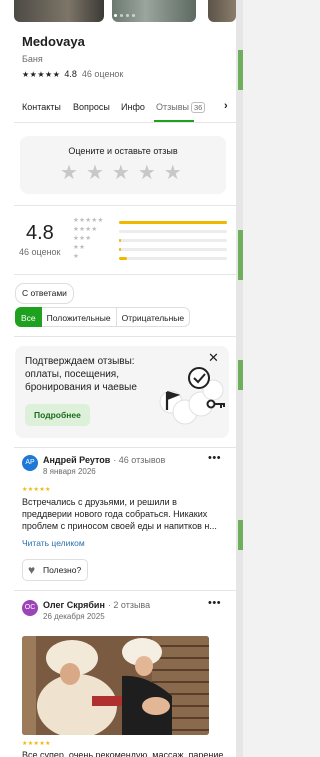 This screenshot has width=320, height=757. Describe the element at coordinates (153, 317) in the screenshot. I see `filter-negative: Отрицательные` at that location.